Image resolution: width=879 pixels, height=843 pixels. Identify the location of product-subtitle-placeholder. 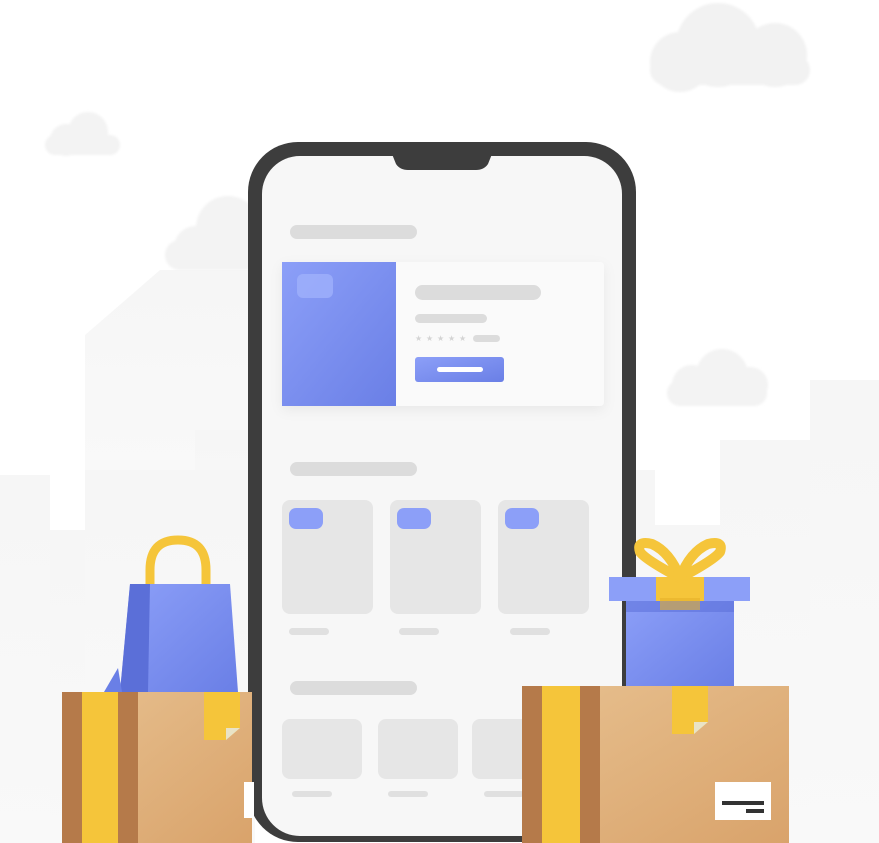
(451, 318).